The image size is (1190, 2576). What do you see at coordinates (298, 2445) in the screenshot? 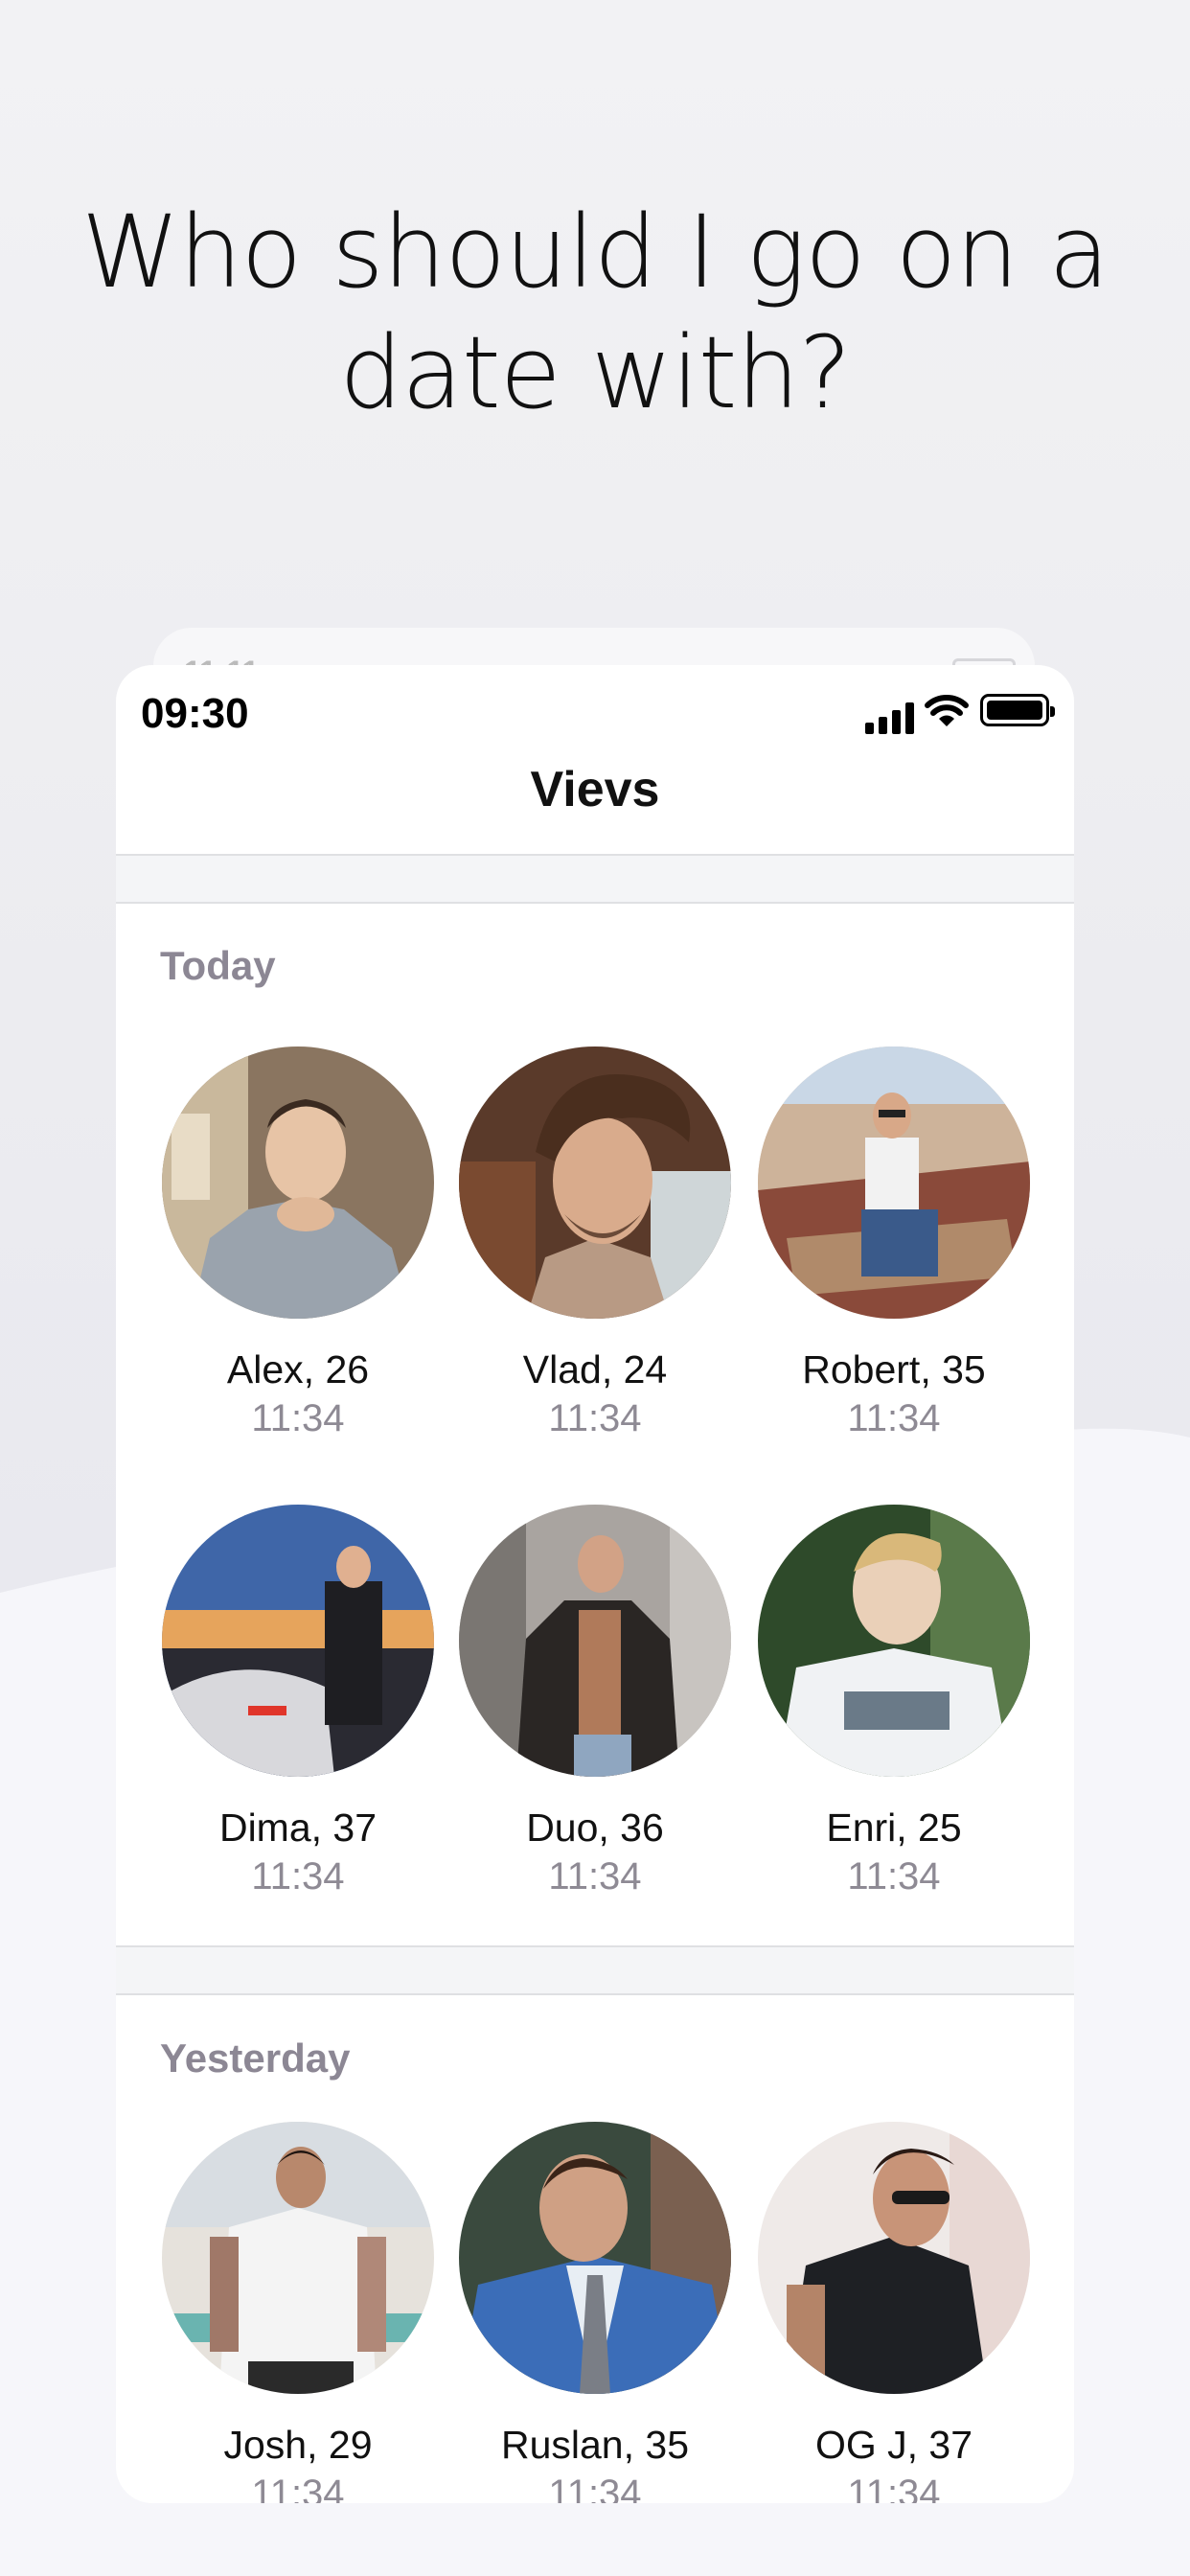
I see `profile-name: Josh, 29` at bounding box center [298, 2445].